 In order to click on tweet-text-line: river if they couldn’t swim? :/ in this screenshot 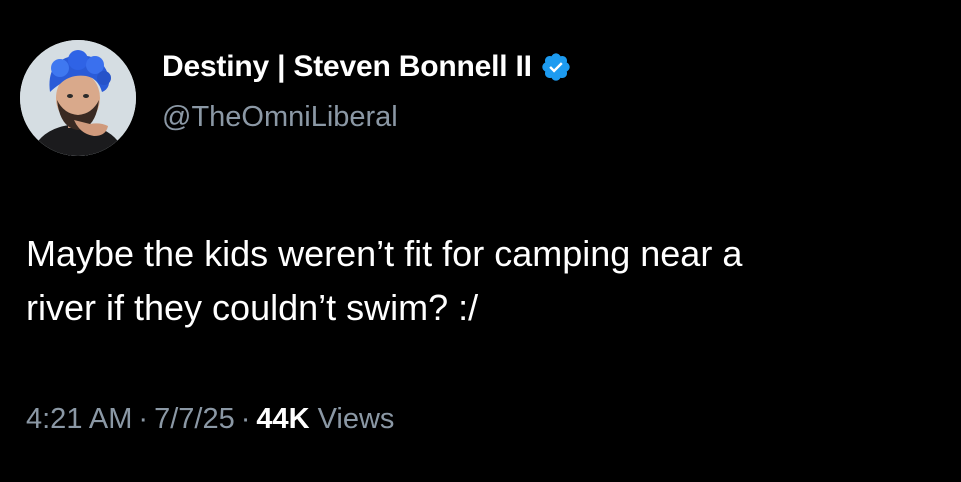, I will do `click(252, 307)`.